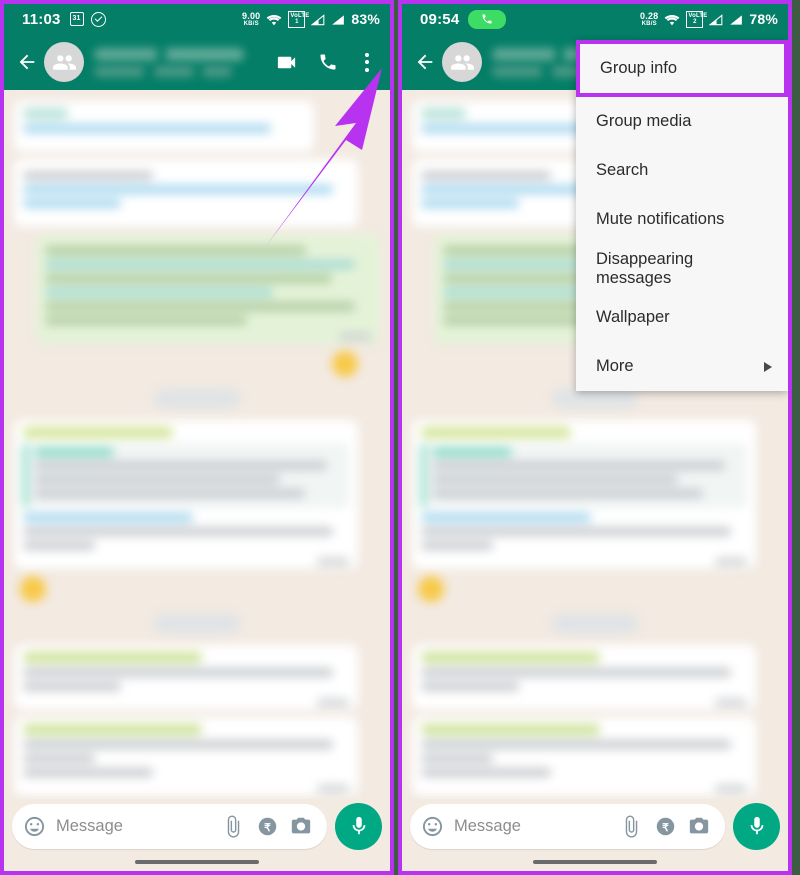  What do you see at coordinates (180, 62) in the screenshot?
I see `chat-title-block` at bounding box center [180, 62].